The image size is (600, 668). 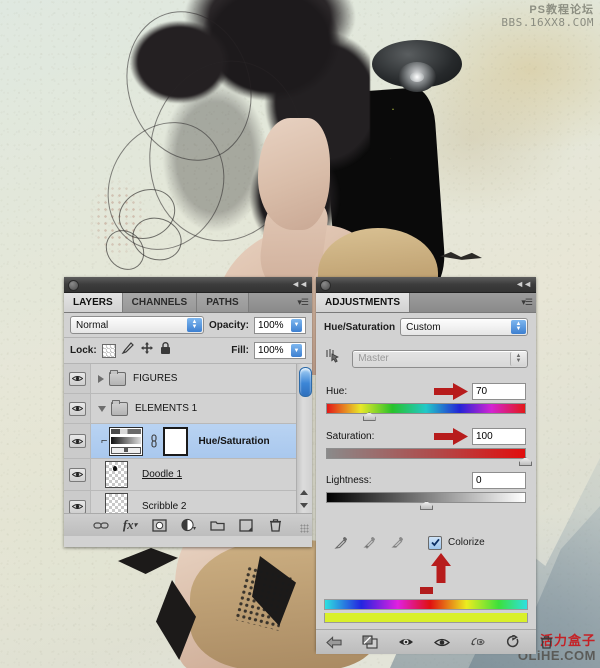 What do you see at coordinates (304, 438) in the screenshot?
I see `layers-scrollbar` at bounding box center [304, 438].